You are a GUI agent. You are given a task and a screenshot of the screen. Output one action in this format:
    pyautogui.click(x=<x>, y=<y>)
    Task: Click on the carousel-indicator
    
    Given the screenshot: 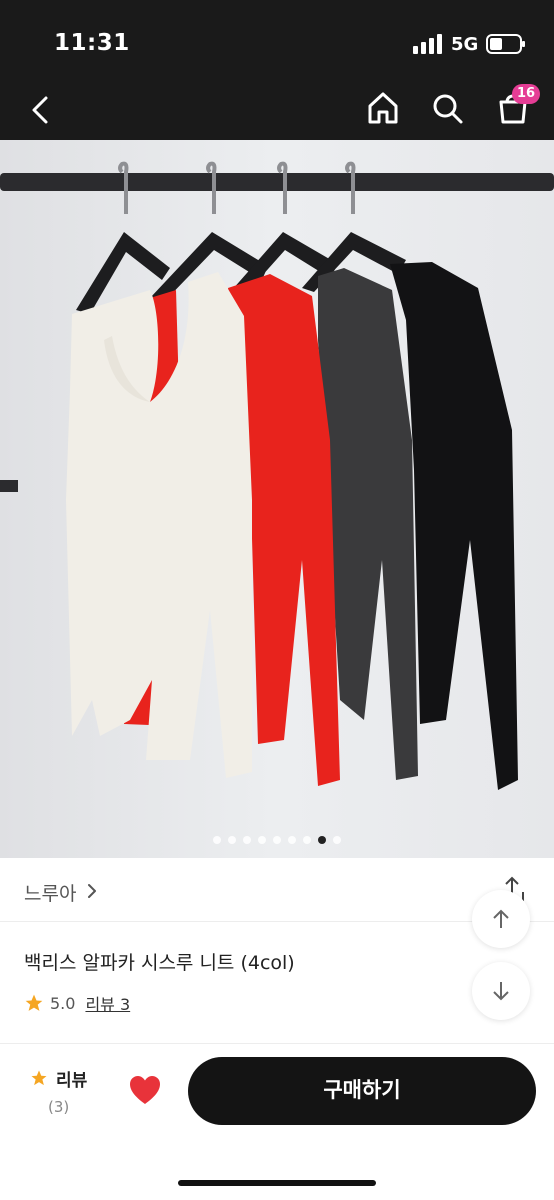 What is the action you would take?
    pyautogui.click(x=277, y=841)
    